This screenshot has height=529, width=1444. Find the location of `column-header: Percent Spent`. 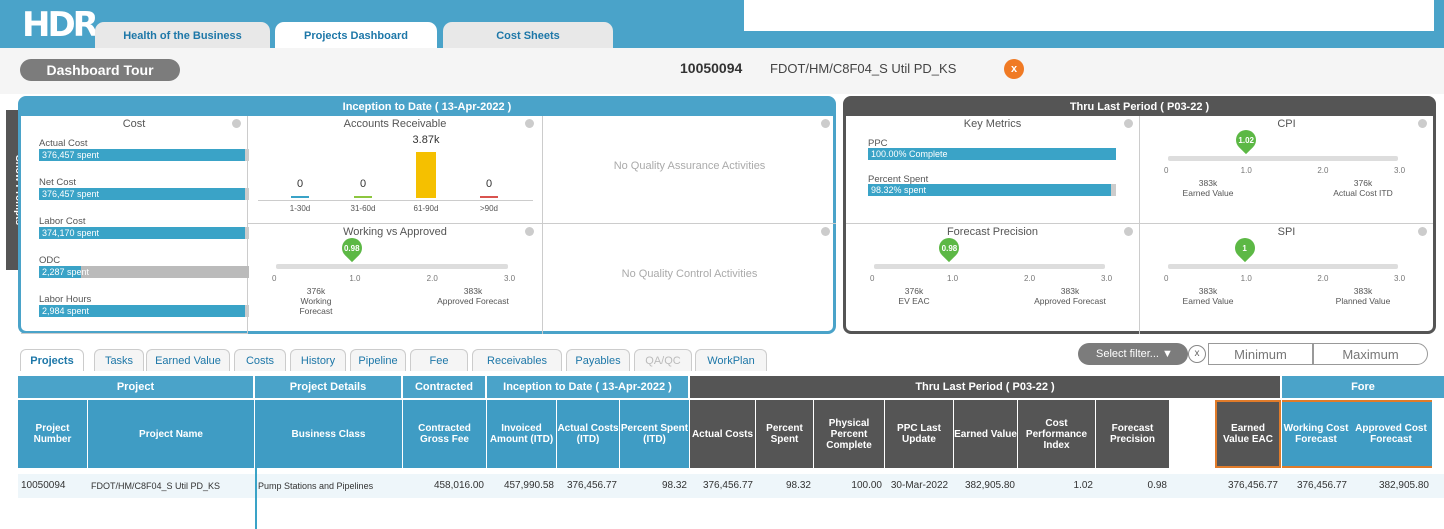

column-header: Percent Spent is located at coordinates (785, 434).